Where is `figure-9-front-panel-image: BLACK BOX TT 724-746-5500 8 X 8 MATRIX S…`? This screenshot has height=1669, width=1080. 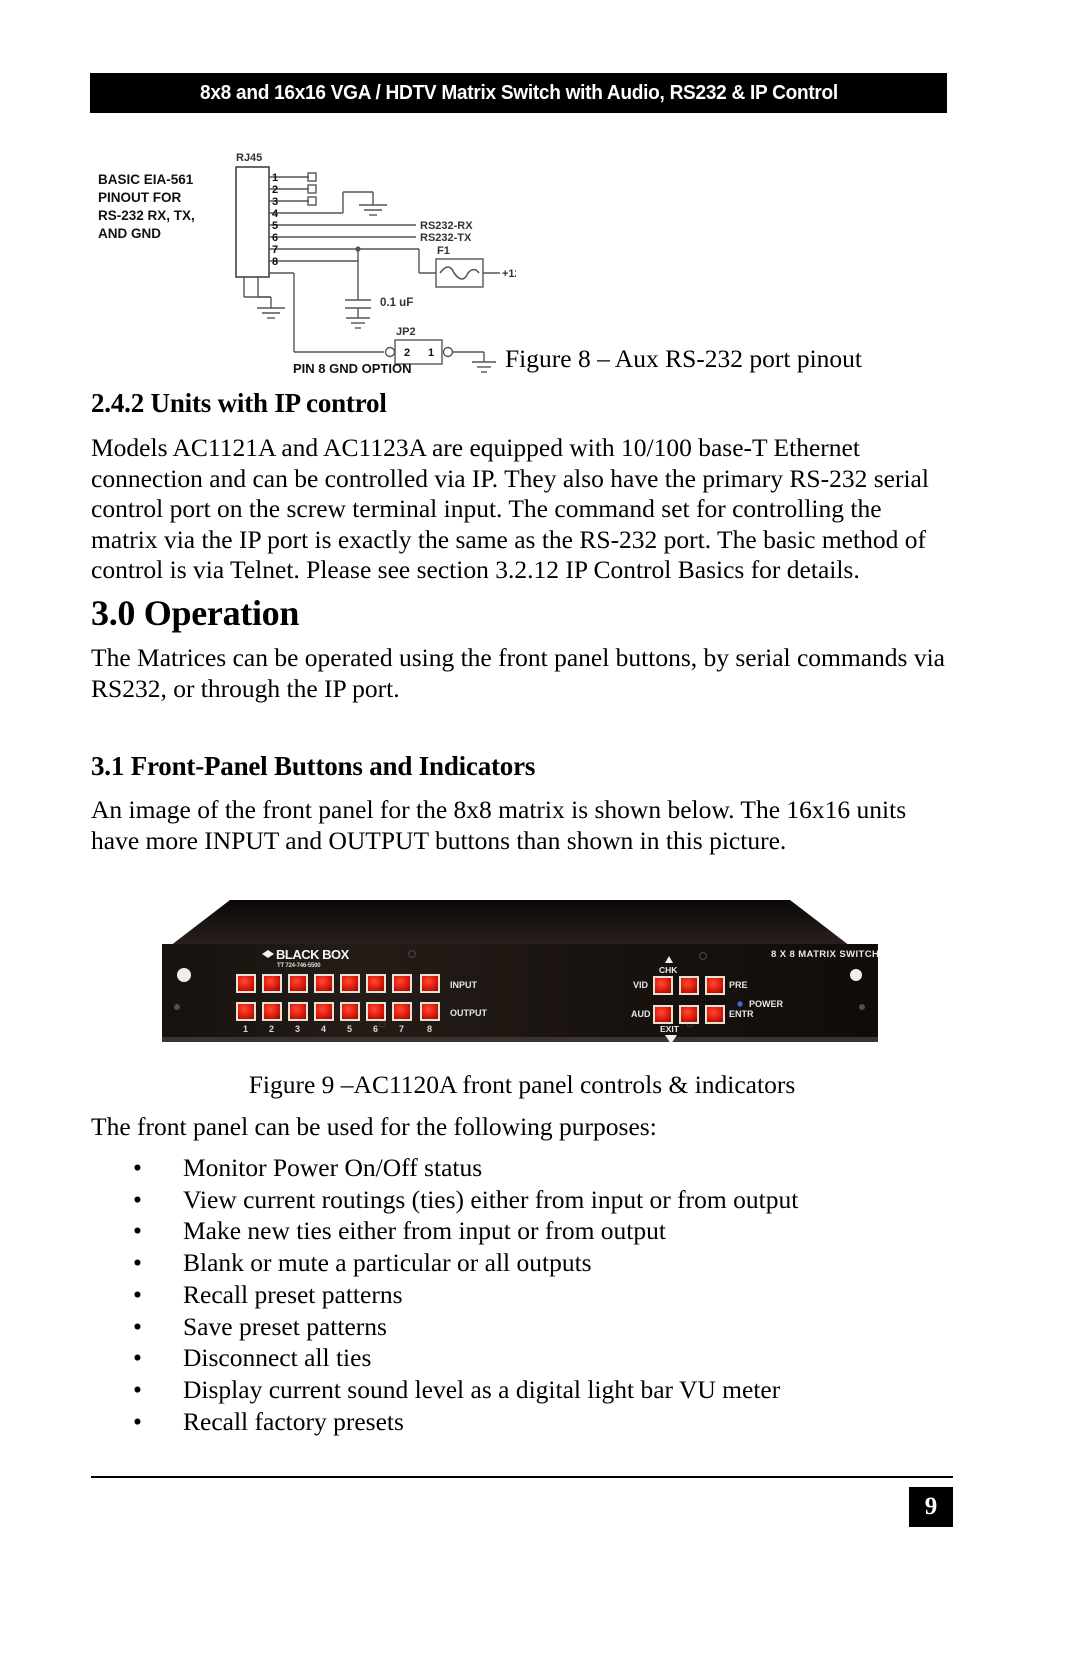 figure-9-front-panel-image: BLACK BOX TT 724-746-5500 8 X 8 MATRIX S… is located at coordinates (520, 965).